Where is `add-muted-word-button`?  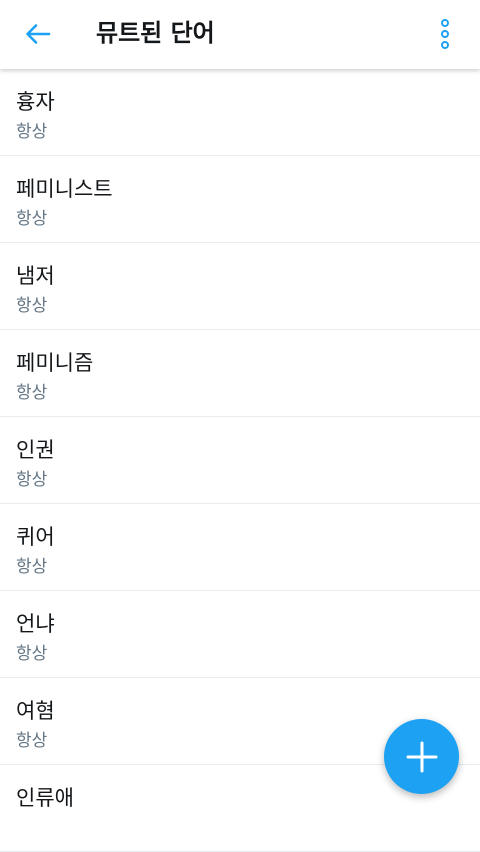
add-muted-word-button is located at coordinates (421, 756).